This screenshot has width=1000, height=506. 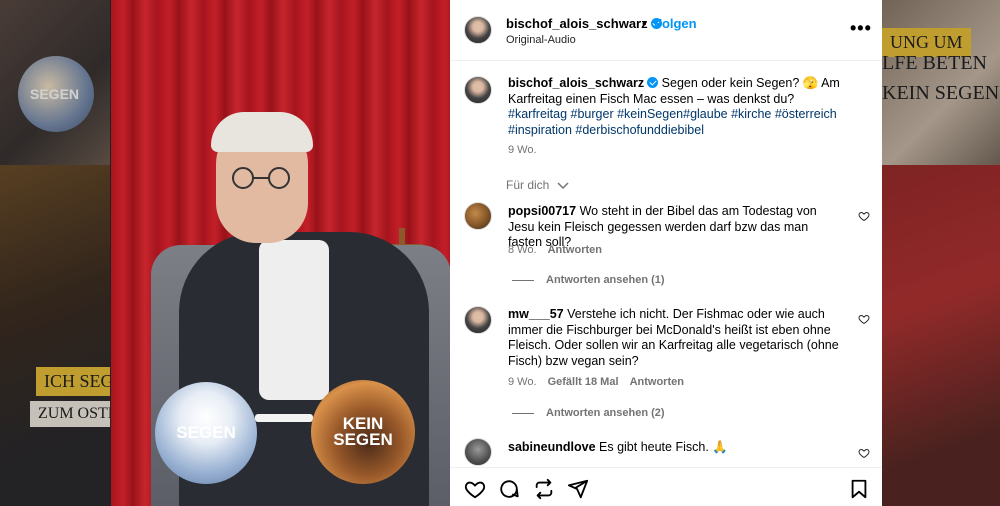 I want to click on person-hair, so click(x=262, y=132).